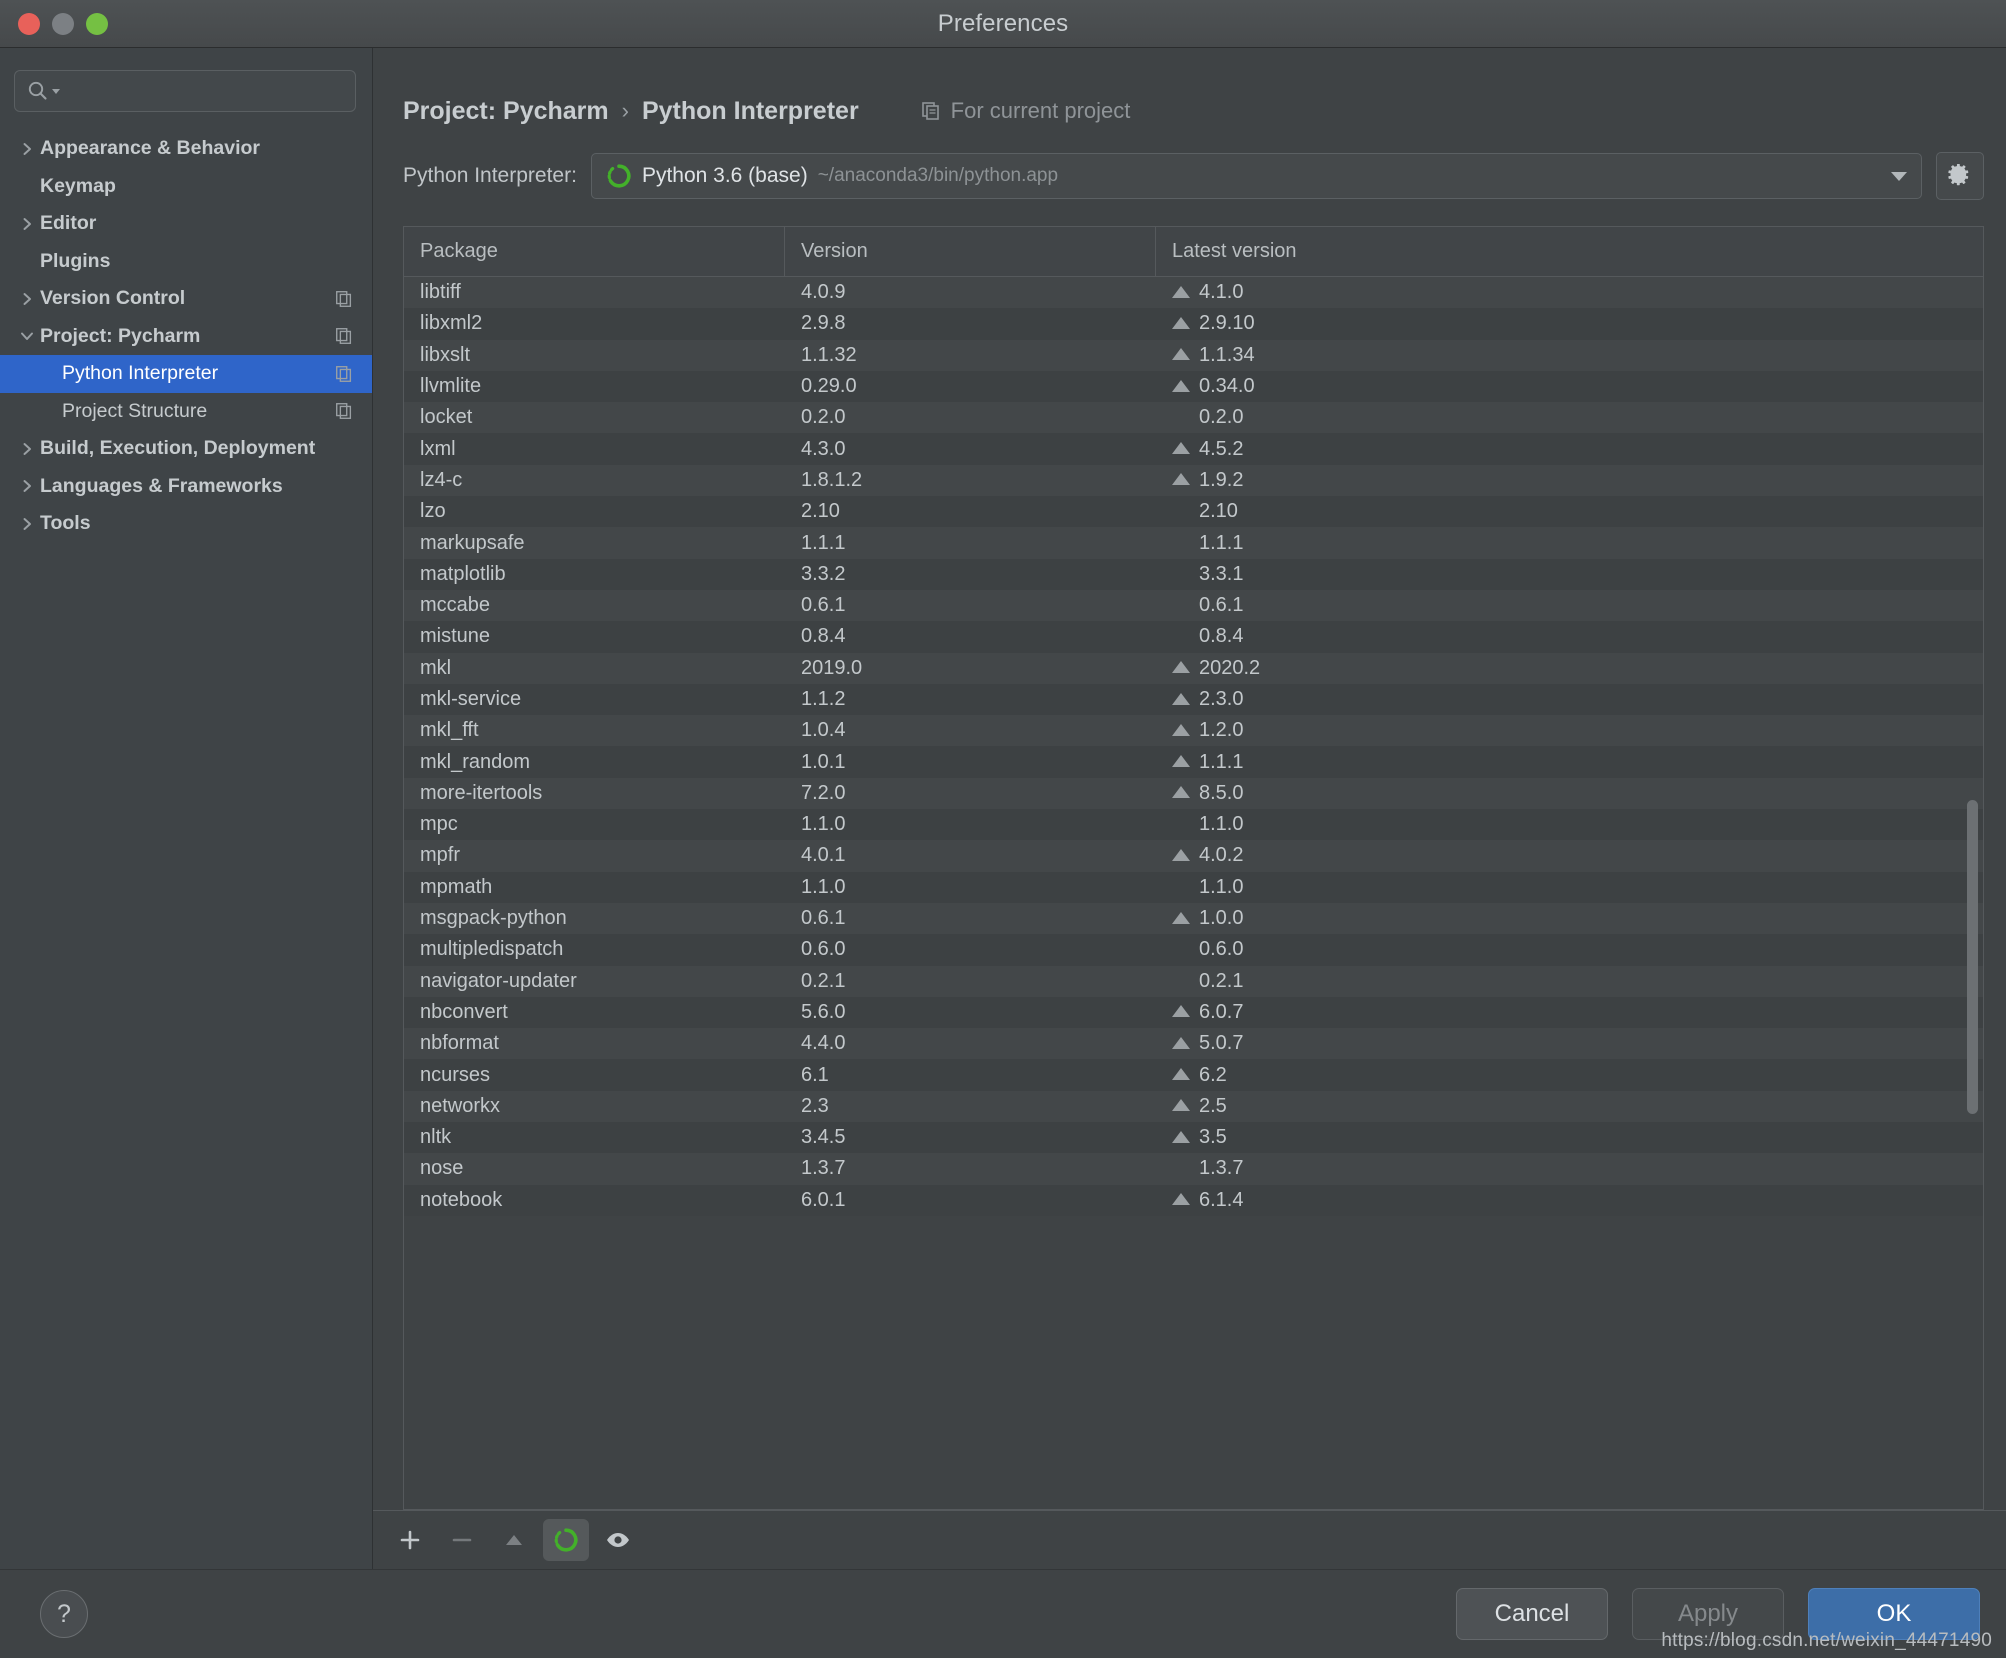 The width and height of the screenshot is (2006, 1658). Describe the element at coordinates (823, 636) in the screenshot. I see `cell-version: 0.8.4` at that location.